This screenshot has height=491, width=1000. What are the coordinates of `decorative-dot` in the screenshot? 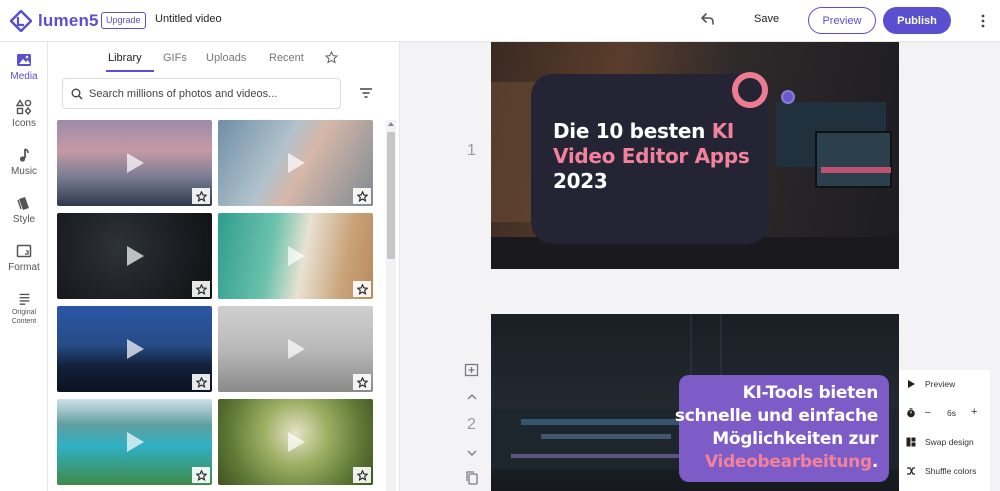 It's located at (788, 97).